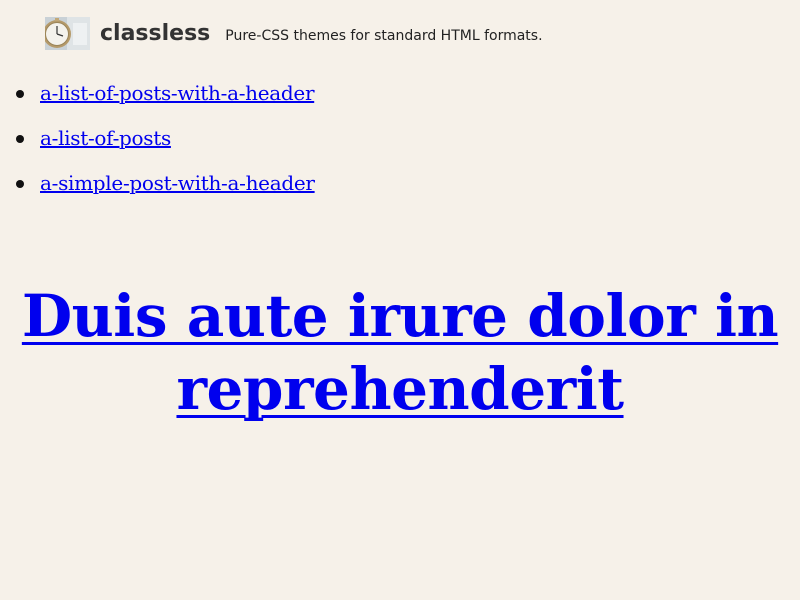  Describe the element at coordinates (155, 33) in the screenshot. I see `site-title: classless` at that location.